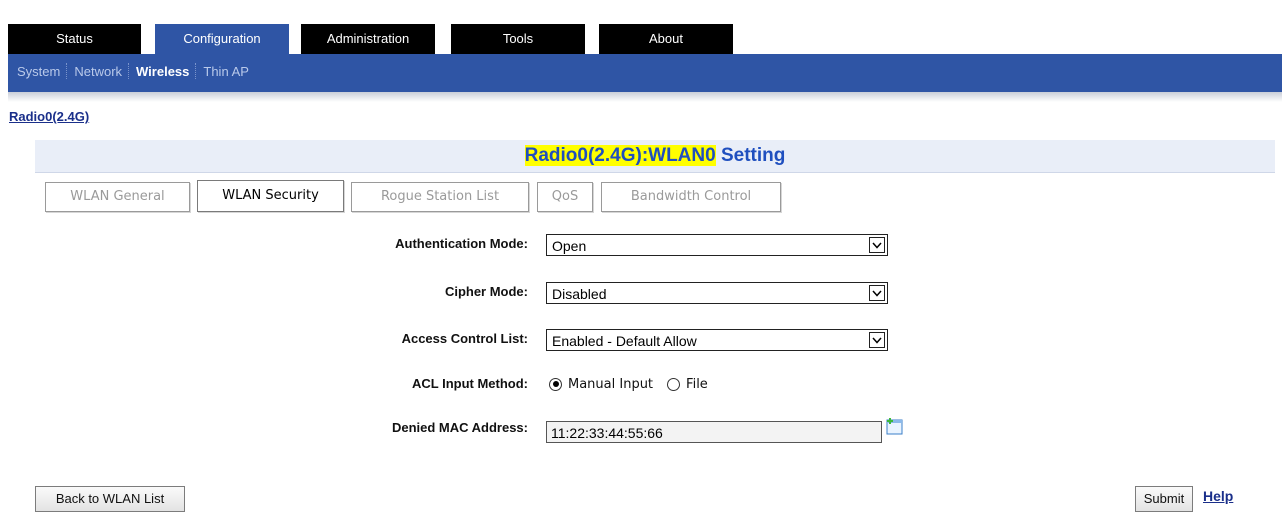 The image size is (1282, 514). I want to click on radio-file, so click(674, 384).